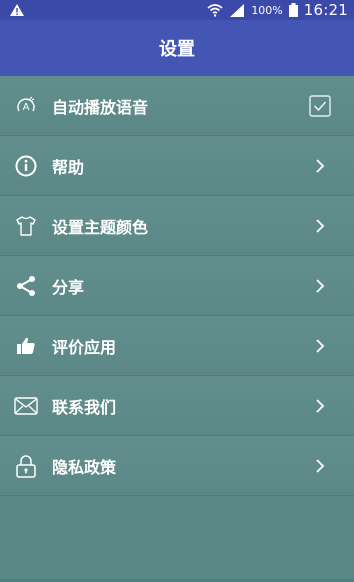  I want to click on empty-area, so click(177, 537).